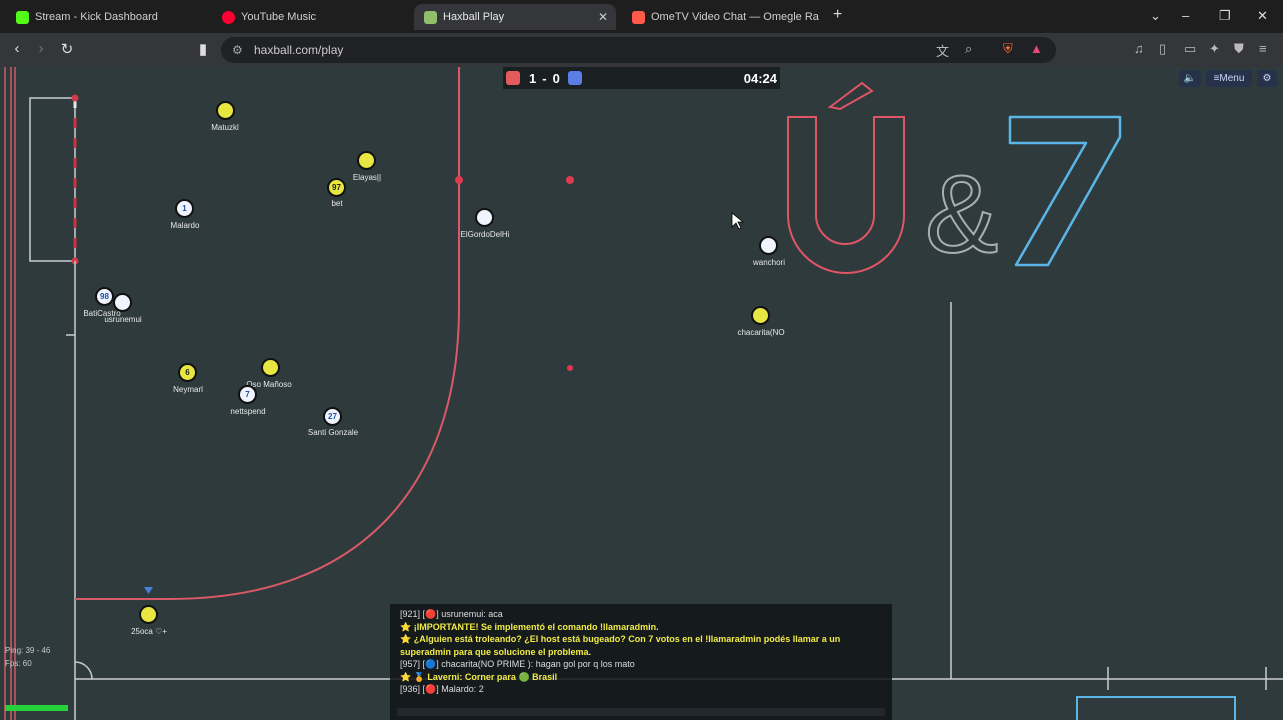  I want to click on player-disc: 1, so click(184, 208).